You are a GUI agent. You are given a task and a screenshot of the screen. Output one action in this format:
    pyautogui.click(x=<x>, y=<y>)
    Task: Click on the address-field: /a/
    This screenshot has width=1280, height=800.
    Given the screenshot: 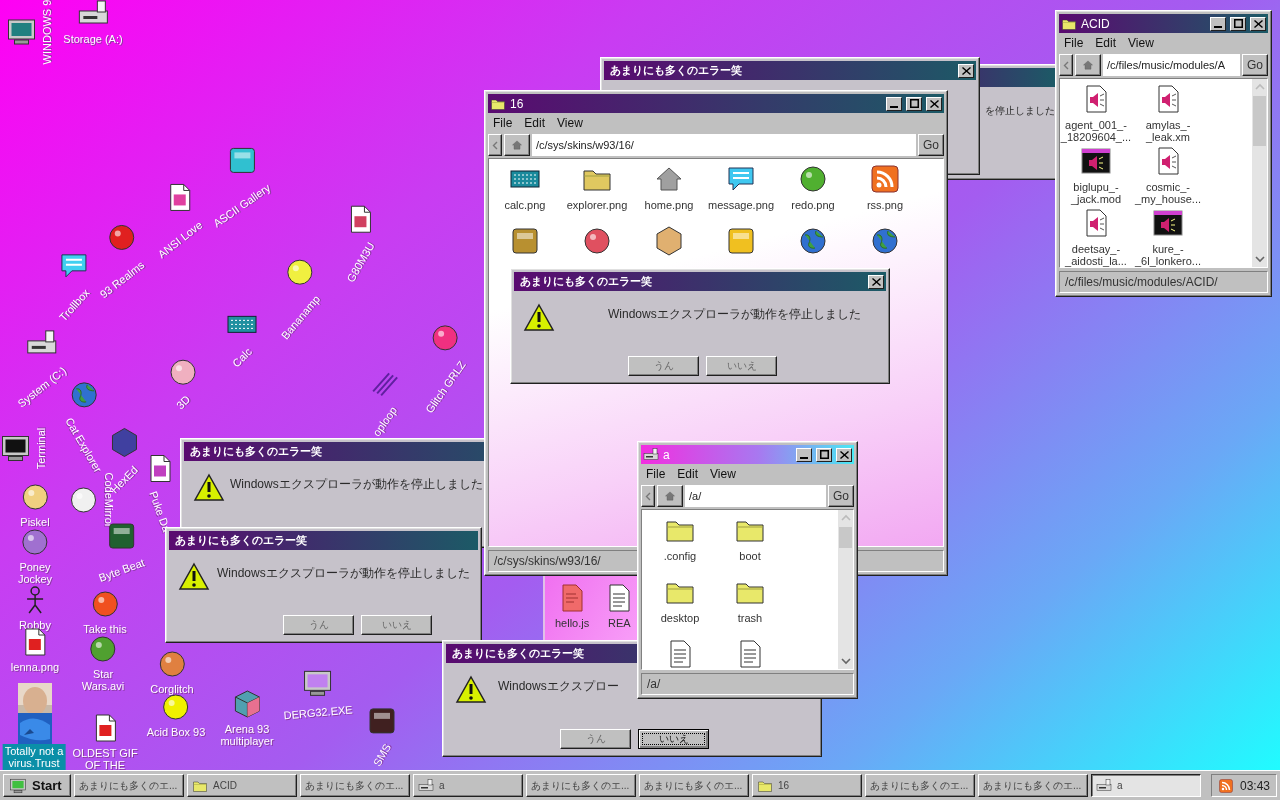 What is the action you would take?
    pyautogui.click(x=755, y=496)
    